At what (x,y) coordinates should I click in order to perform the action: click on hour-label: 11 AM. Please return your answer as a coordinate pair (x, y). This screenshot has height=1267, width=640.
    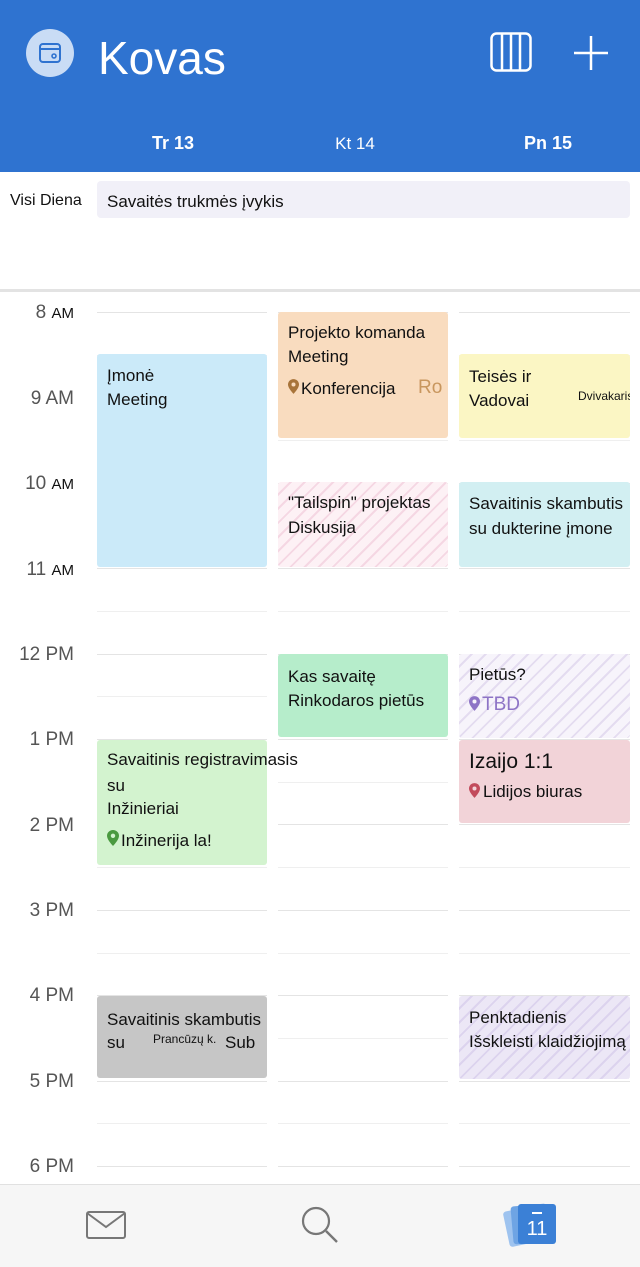
    Looking at the image, I should click on (50, 569).